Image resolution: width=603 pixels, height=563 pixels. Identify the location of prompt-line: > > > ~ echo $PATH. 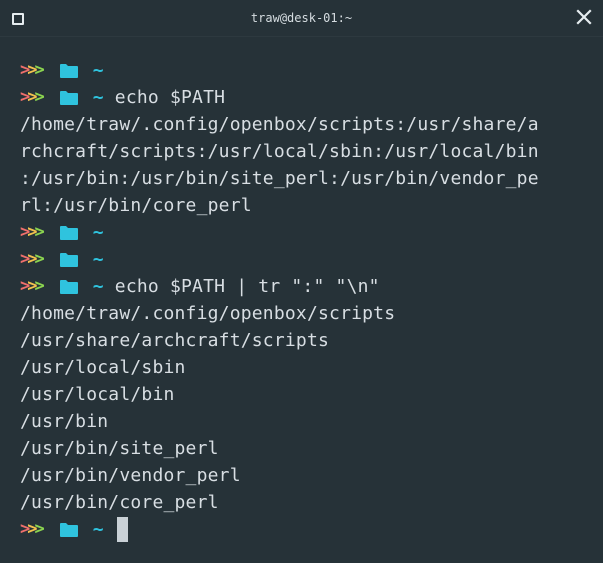
(307, 97).